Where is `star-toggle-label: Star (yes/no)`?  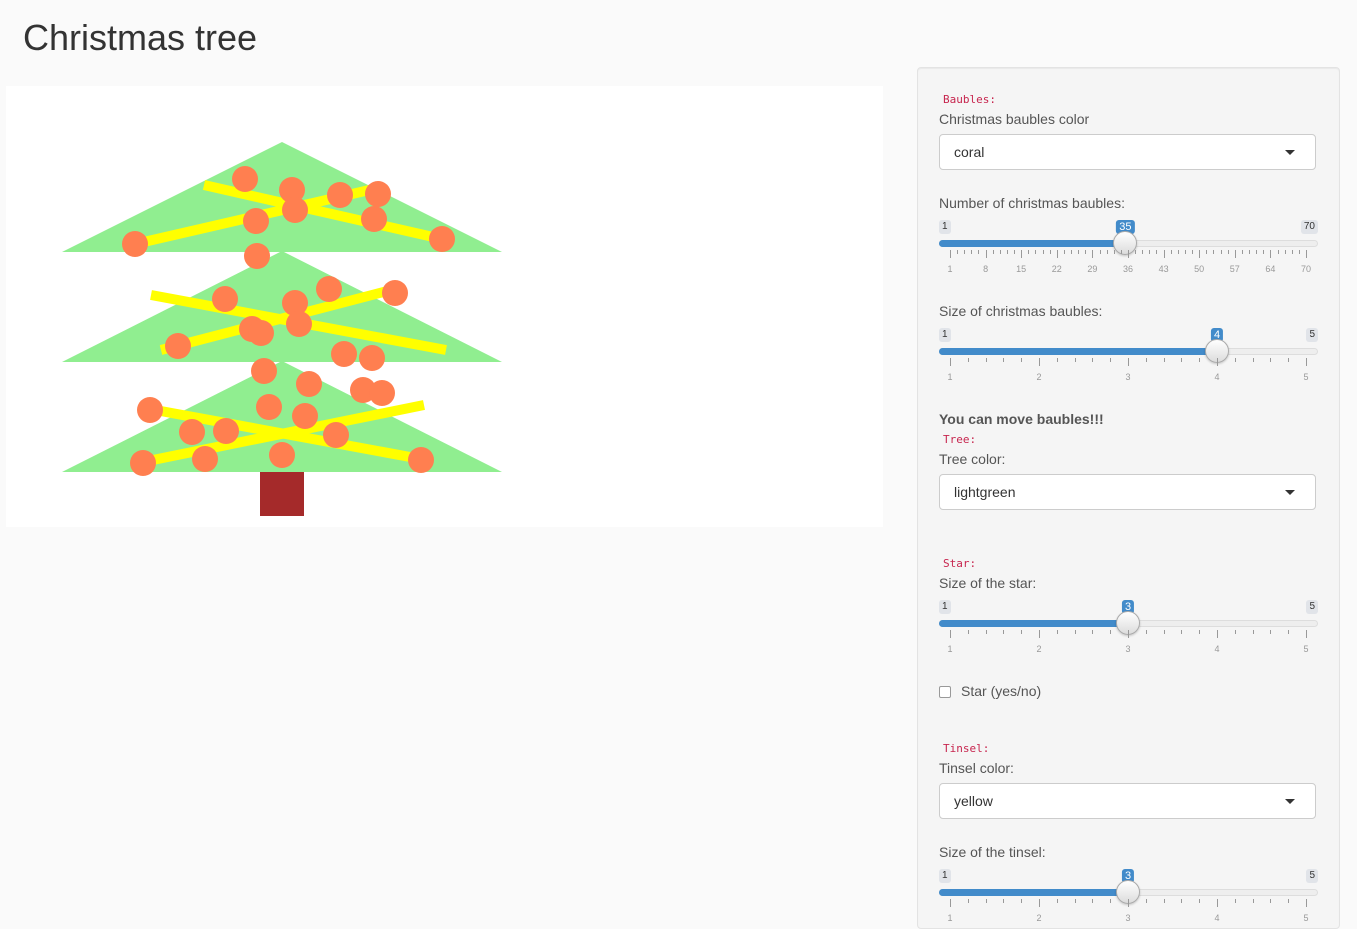 star-toggle-label: Star (yes/no) is located at coordinates (1001, 691).